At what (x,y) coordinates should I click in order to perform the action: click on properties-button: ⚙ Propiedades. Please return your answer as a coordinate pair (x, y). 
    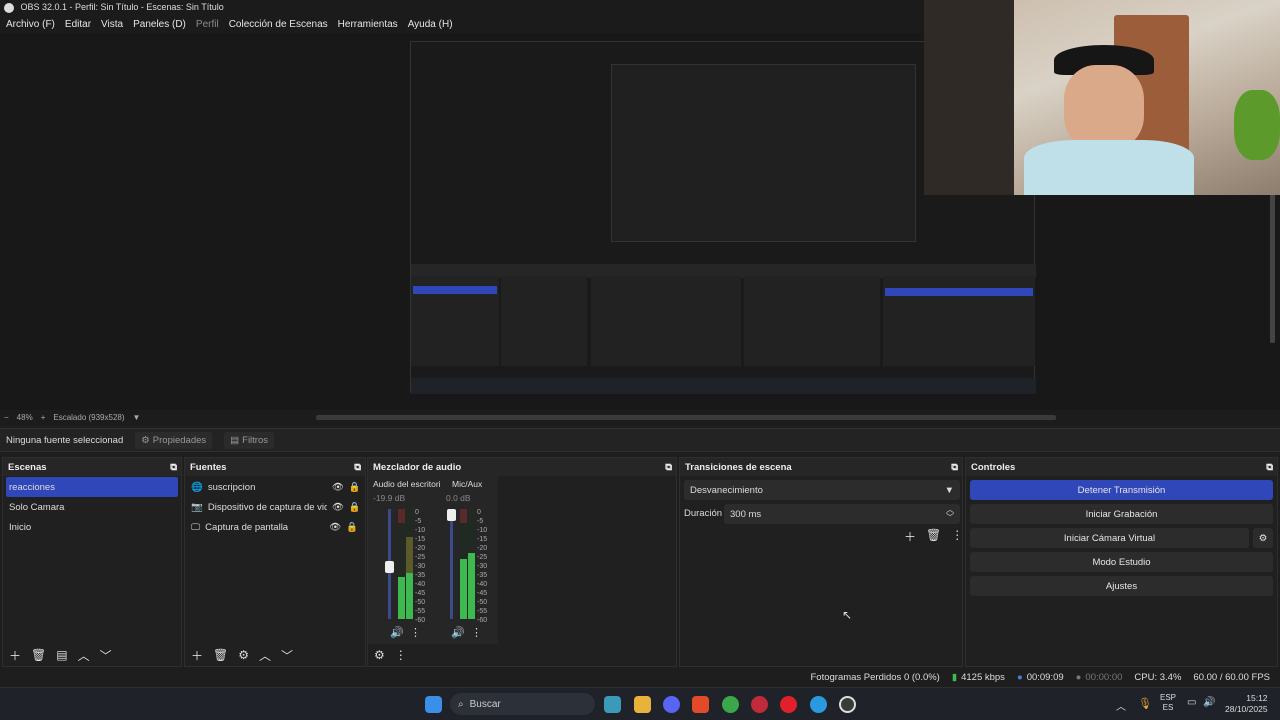
    Looking at the image, I should click on (174, 440).